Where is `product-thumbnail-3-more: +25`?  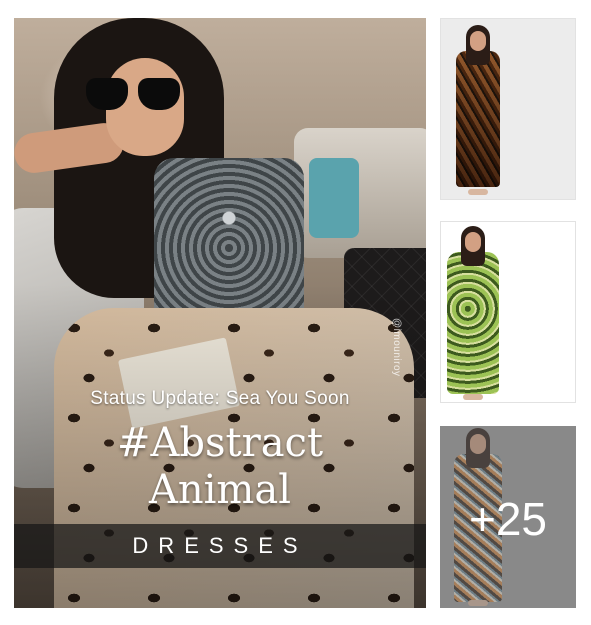 product-thumbnail-3-more: +25 is located at coordinates (508, 517).